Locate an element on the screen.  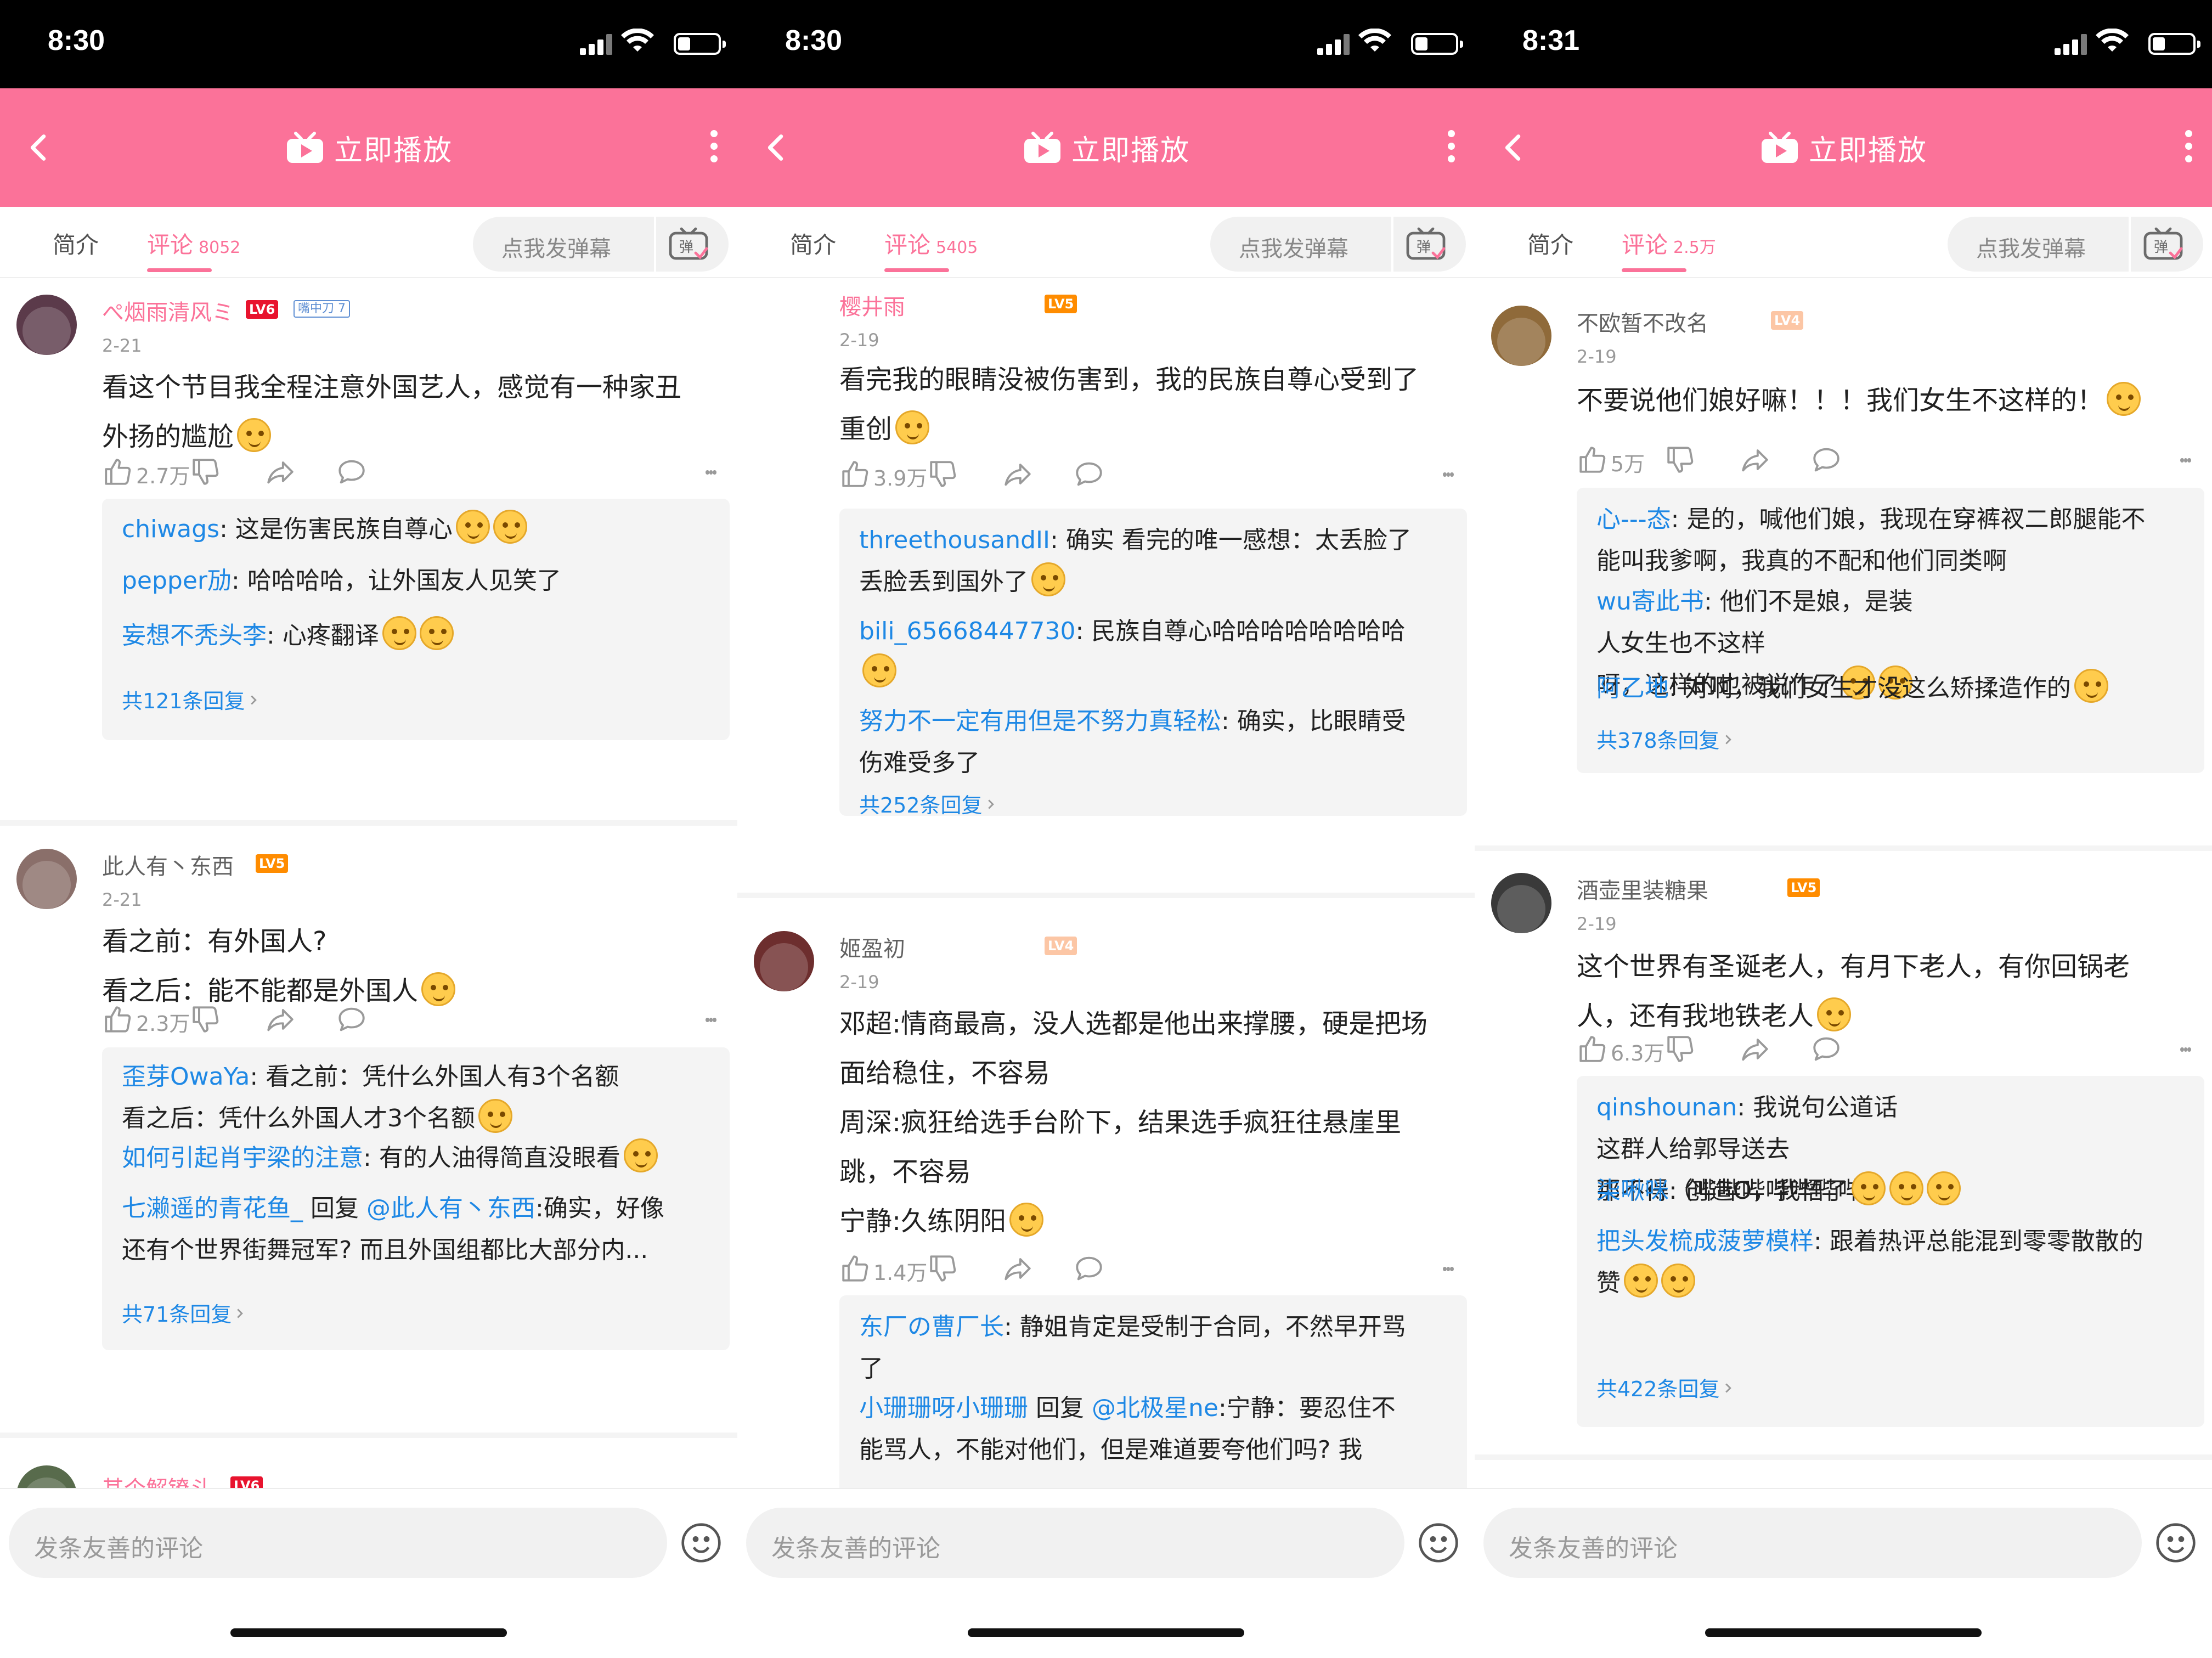
reply-item: 阿乙地: 对啊，我们女生才没这么矫揉造作的 is located at coordinates (1892, 688).